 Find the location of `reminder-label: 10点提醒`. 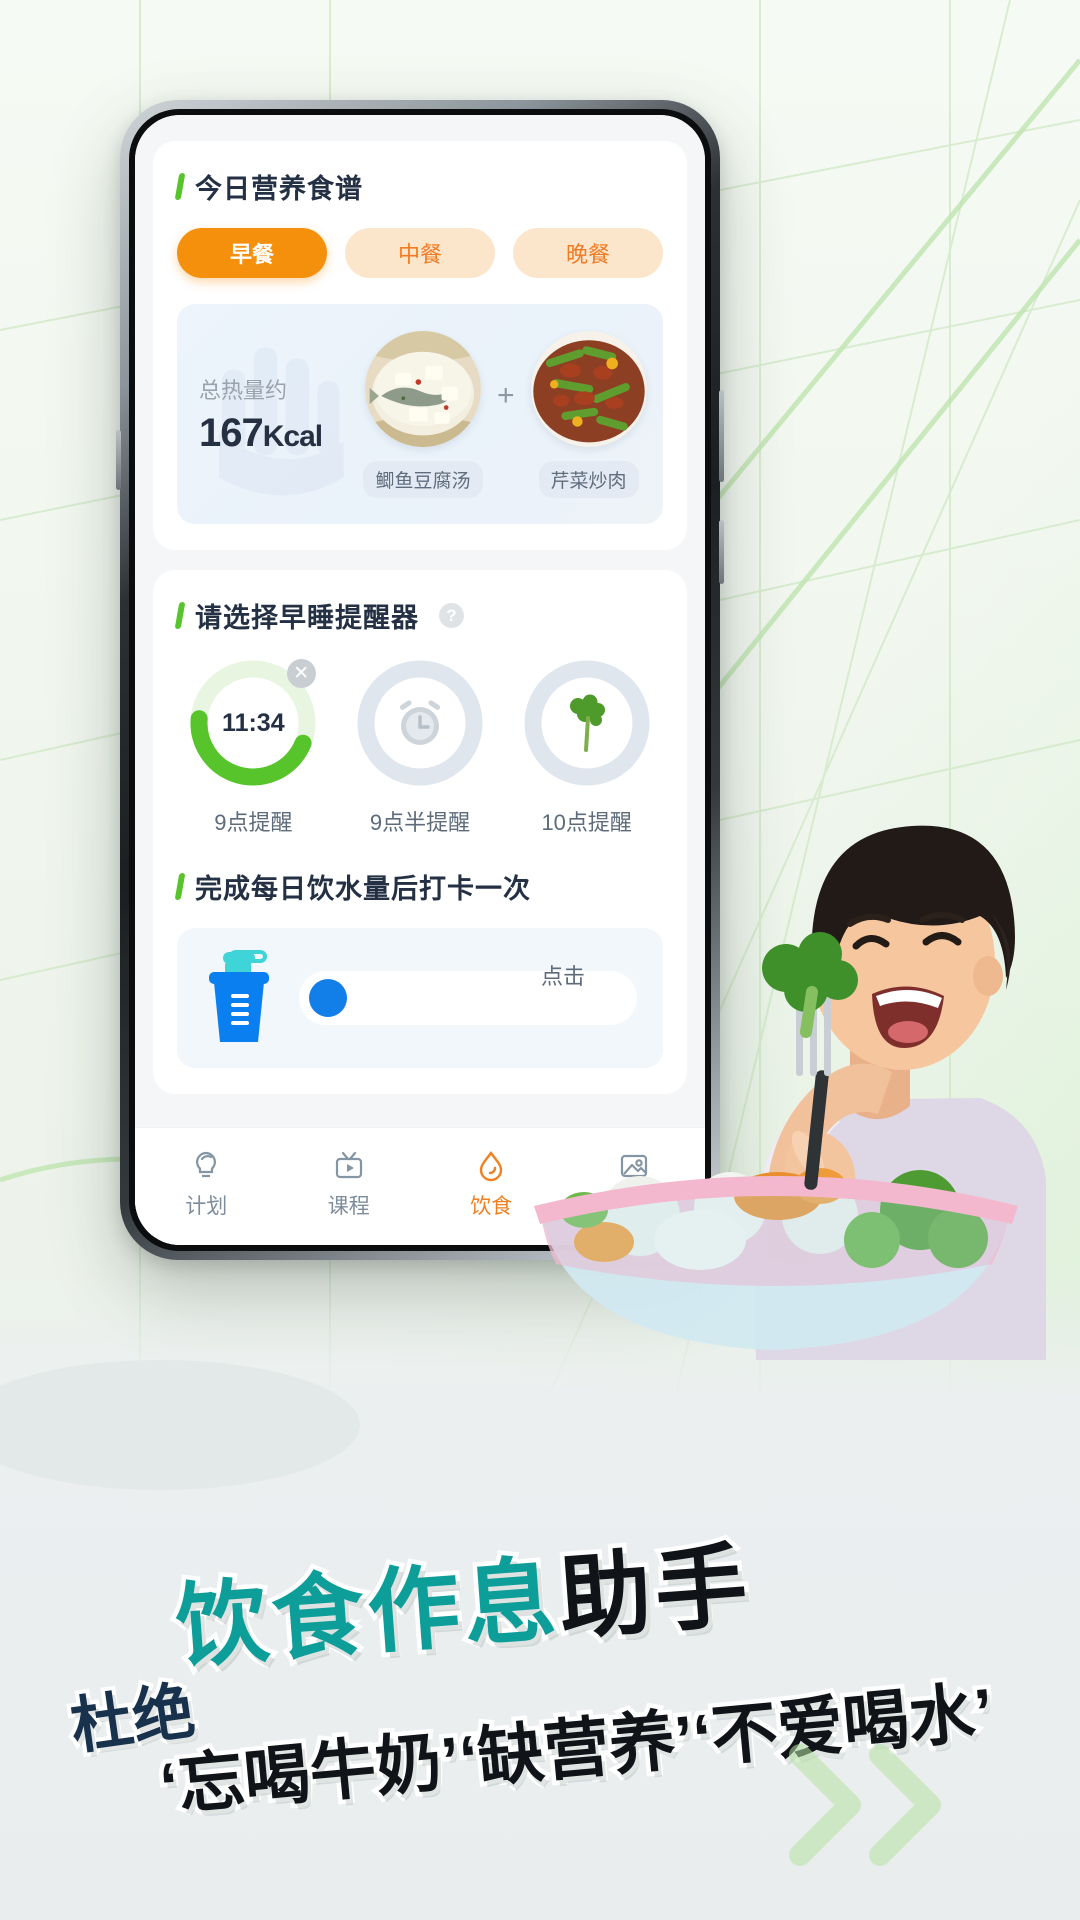

reminder-label: 10点提醒 is located at coordinates (586, 822).